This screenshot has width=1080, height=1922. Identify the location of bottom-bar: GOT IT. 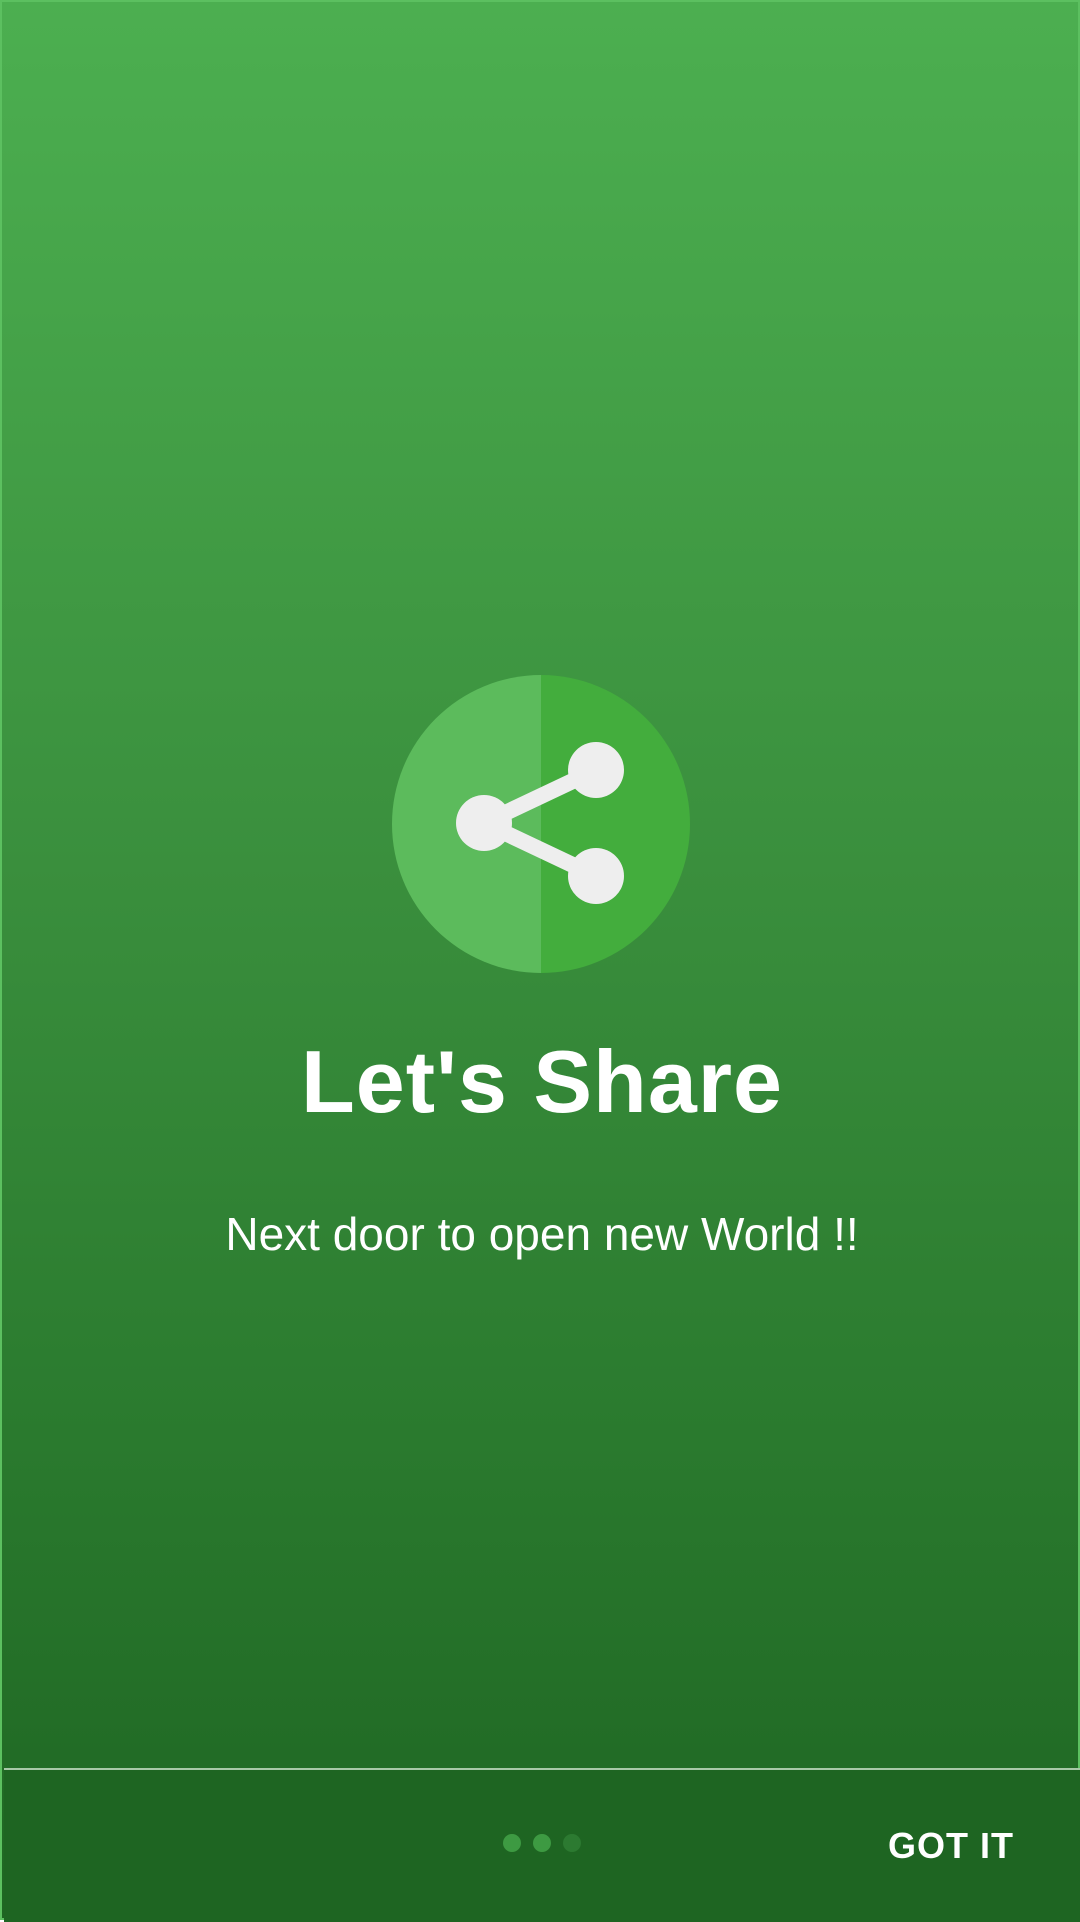
(542, 1845).